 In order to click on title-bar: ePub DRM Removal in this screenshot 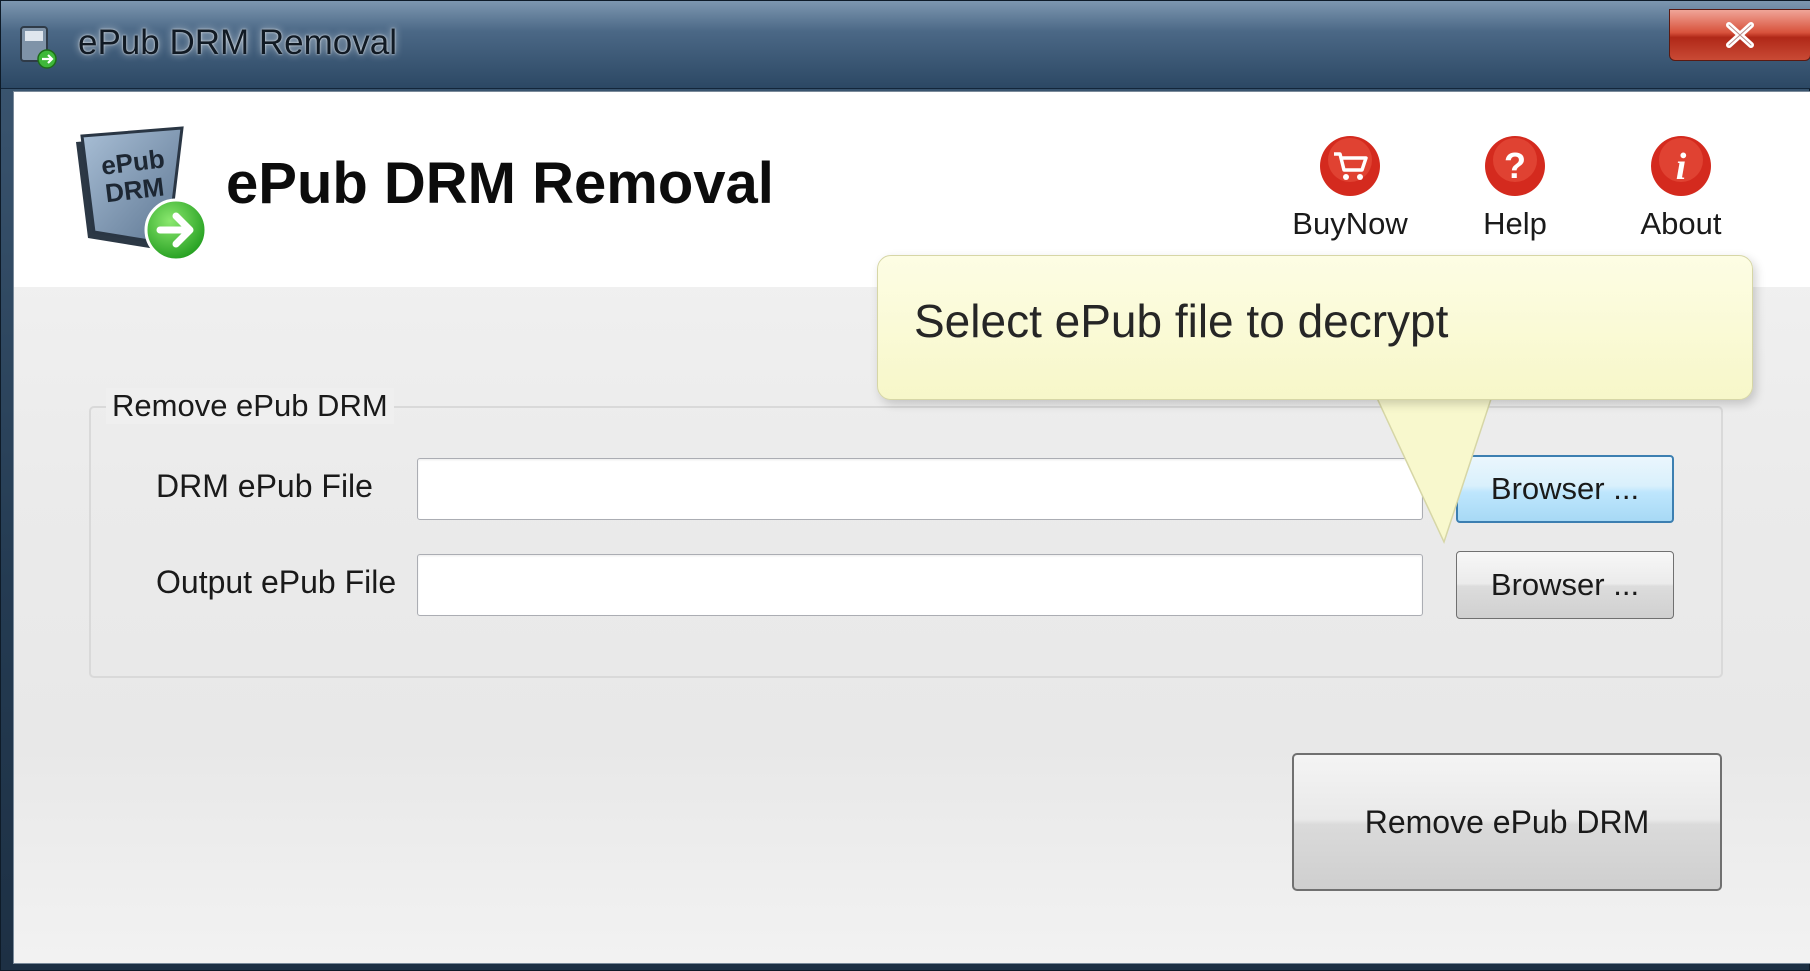, I will do `click(905, 45)`.